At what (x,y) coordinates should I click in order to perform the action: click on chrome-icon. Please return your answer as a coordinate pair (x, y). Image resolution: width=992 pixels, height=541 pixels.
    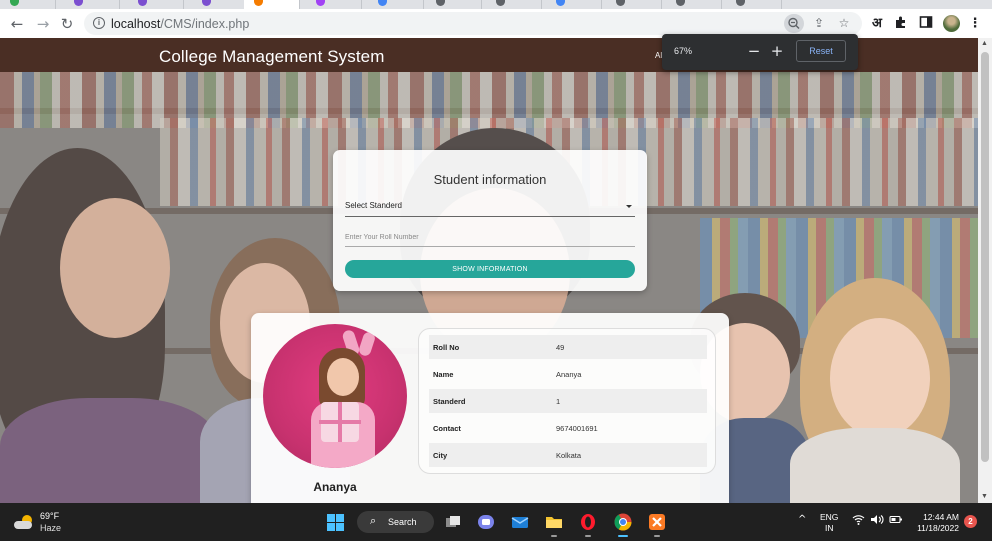
    Looking at the image, I should click on (623, 524).